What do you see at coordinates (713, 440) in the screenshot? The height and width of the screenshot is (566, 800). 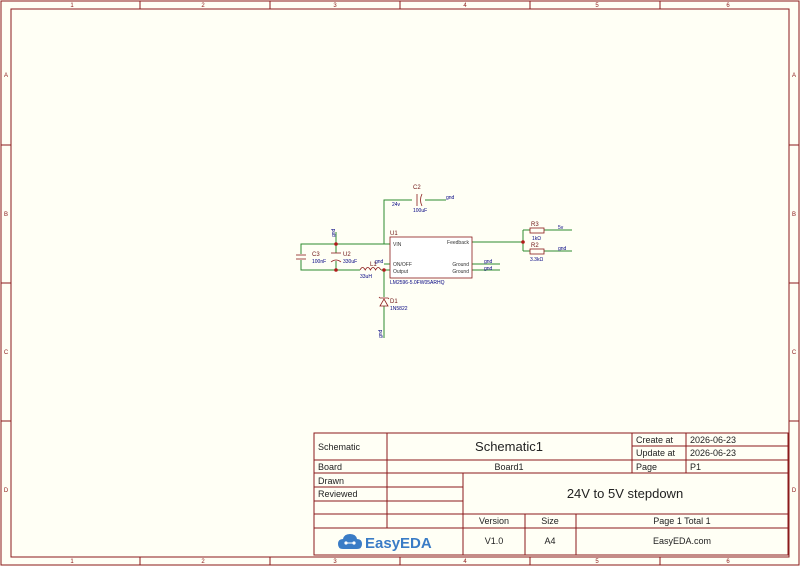 I see `tb-create-value: 2026-06-23` at bounding box center [713, 440].